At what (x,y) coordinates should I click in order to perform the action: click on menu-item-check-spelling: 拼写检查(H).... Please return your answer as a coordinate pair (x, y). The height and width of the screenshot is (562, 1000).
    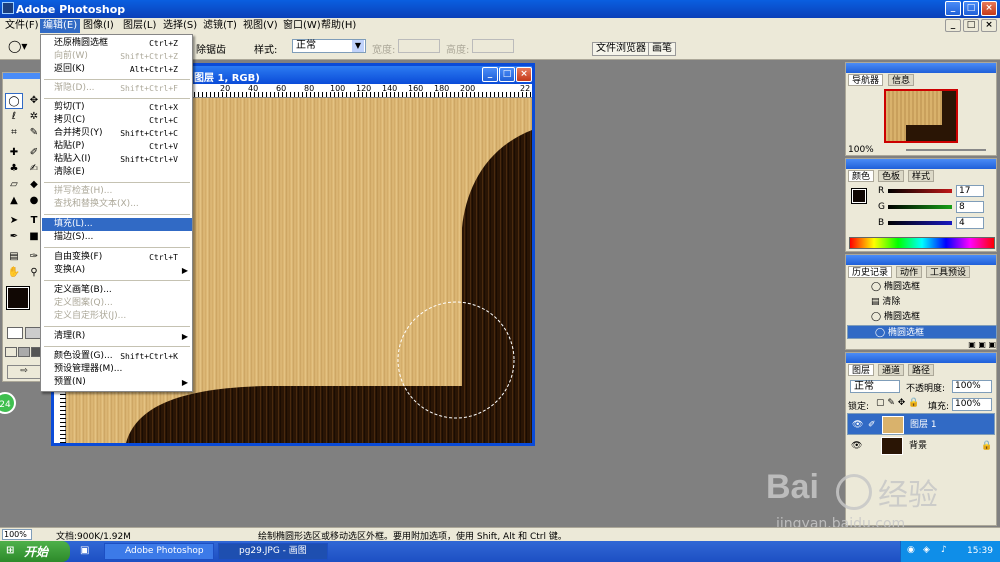
    Looking at the image, I should click on (117, 191).